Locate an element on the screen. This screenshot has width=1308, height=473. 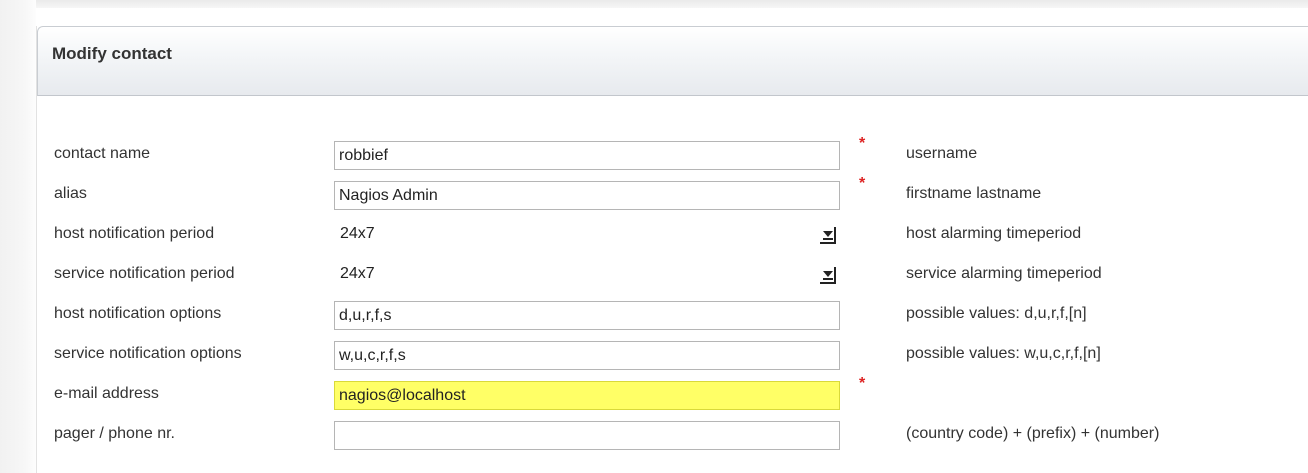
service-notification-period-label: service notification period is located at coordinates (144, 273).